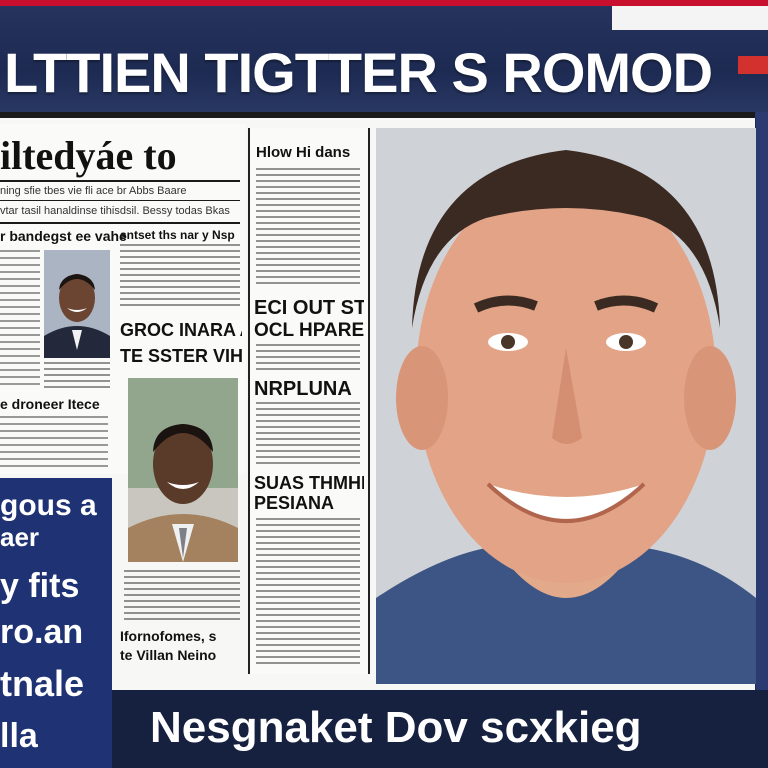  I want to click on side-panel-line-6: lla, so click(19, 736).